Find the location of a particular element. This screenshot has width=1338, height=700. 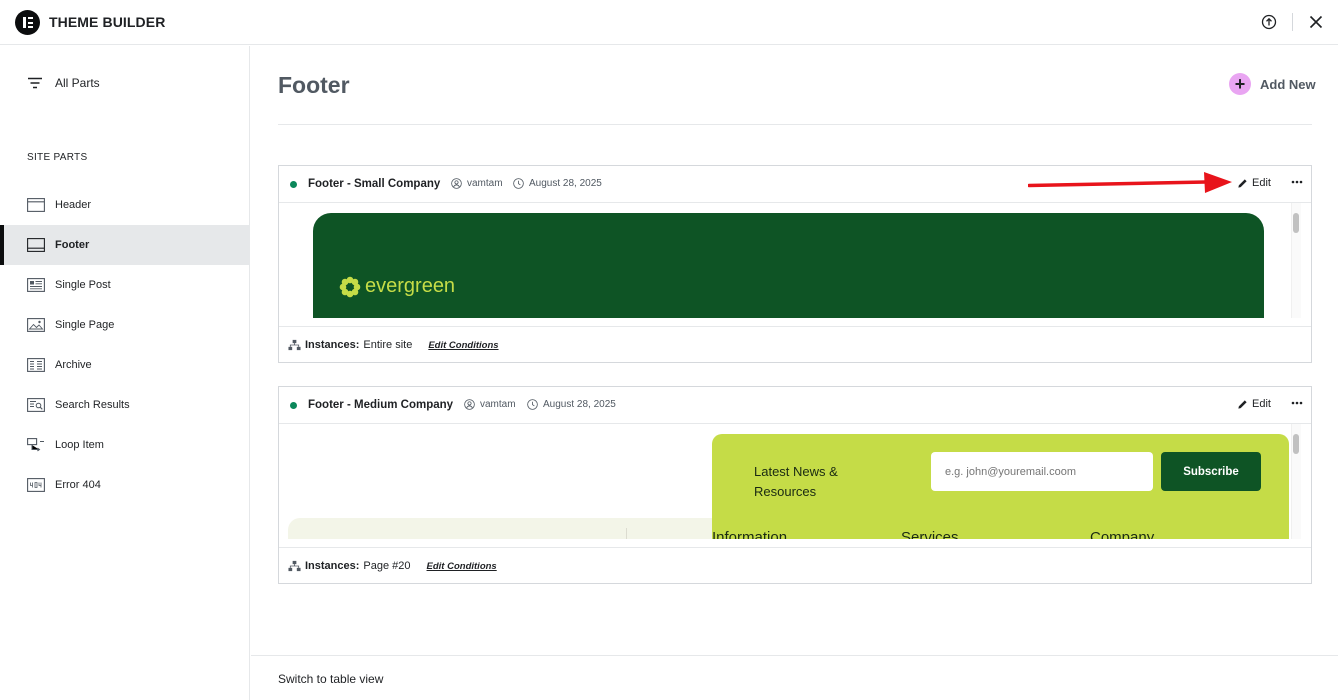

switch-to-table-view-link: Switch to table view is located at coordinates (330, 679).